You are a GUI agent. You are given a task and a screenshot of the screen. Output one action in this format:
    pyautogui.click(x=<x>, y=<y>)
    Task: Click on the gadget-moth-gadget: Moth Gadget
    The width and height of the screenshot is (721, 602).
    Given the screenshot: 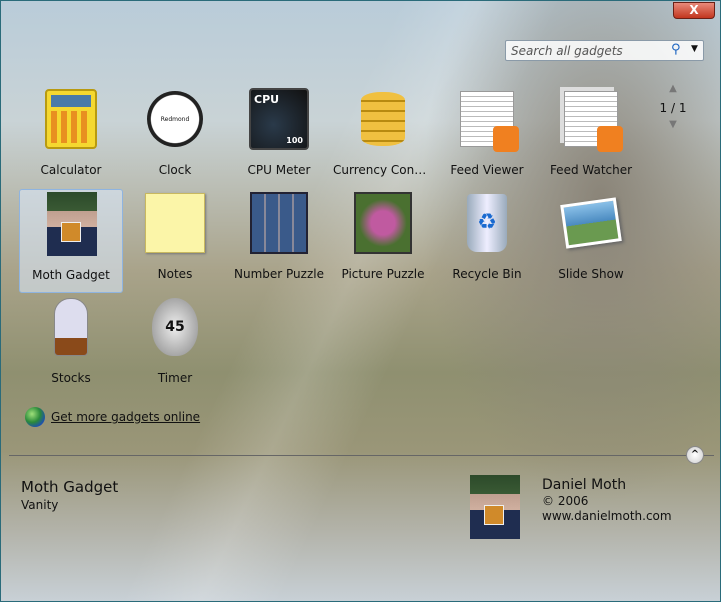 What is the action you would take?
    pyautogui.click(x=71, y=241)
    